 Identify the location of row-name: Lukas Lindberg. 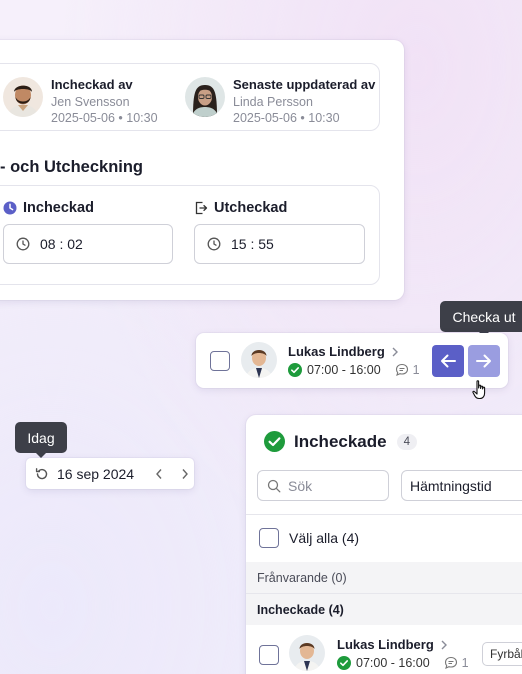
(385, 644).